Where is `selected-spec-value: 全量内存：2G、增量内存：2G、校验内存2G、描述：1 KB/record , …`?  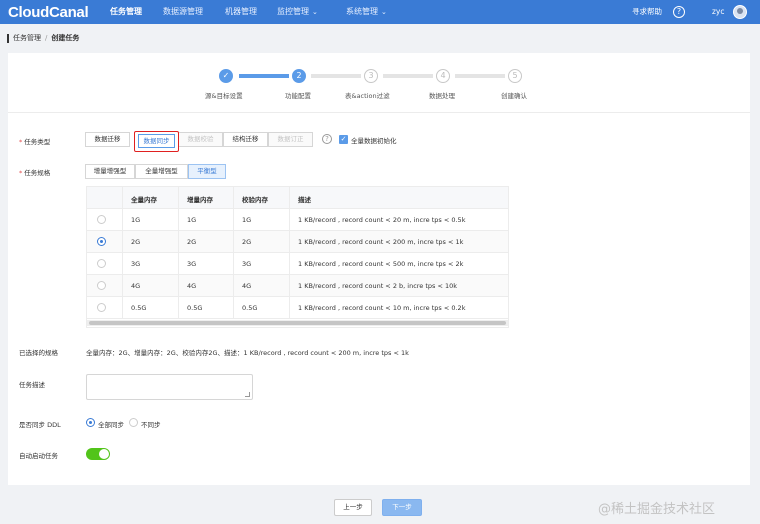 selected-spec-value: 全量内存：2G、增量内存：2G、校验内存2G、描述：1 KB/record , … is located at coordinates (247, 353).